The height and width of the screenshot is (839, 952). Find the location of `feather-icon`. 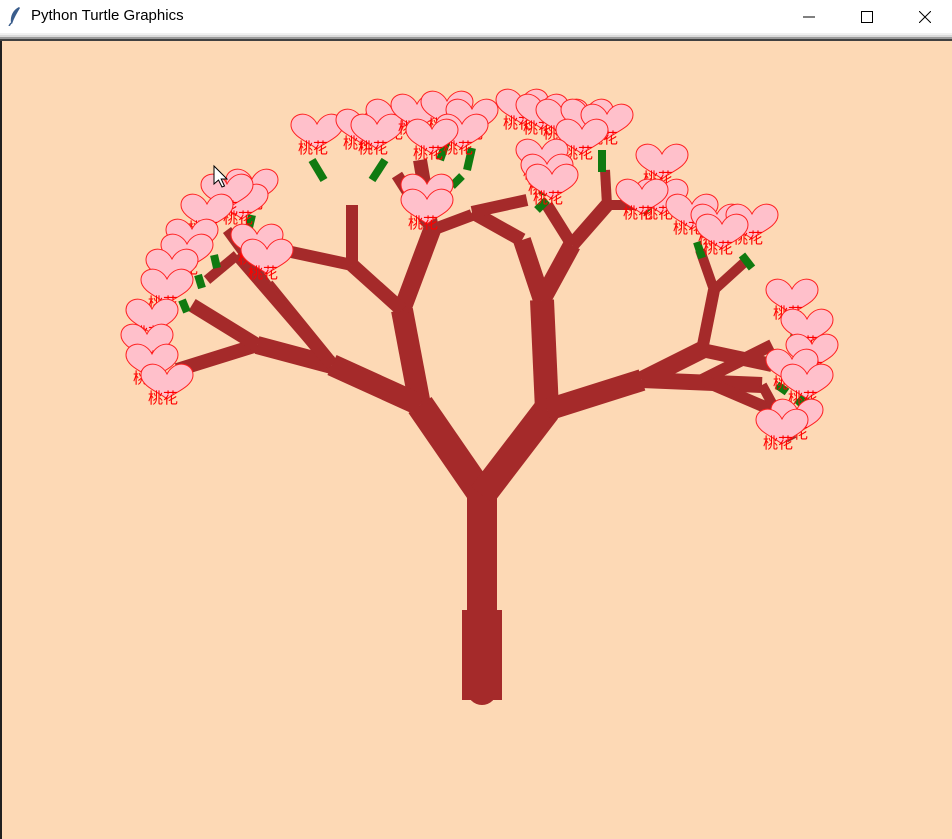

feather-icon is located at coordinates (14, 16).